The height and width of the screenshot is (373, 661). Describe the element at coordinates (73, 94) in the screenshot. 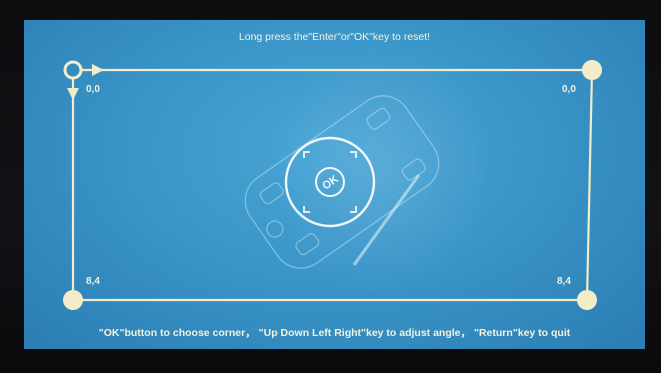

I see `arrow-down-icon` at that location.